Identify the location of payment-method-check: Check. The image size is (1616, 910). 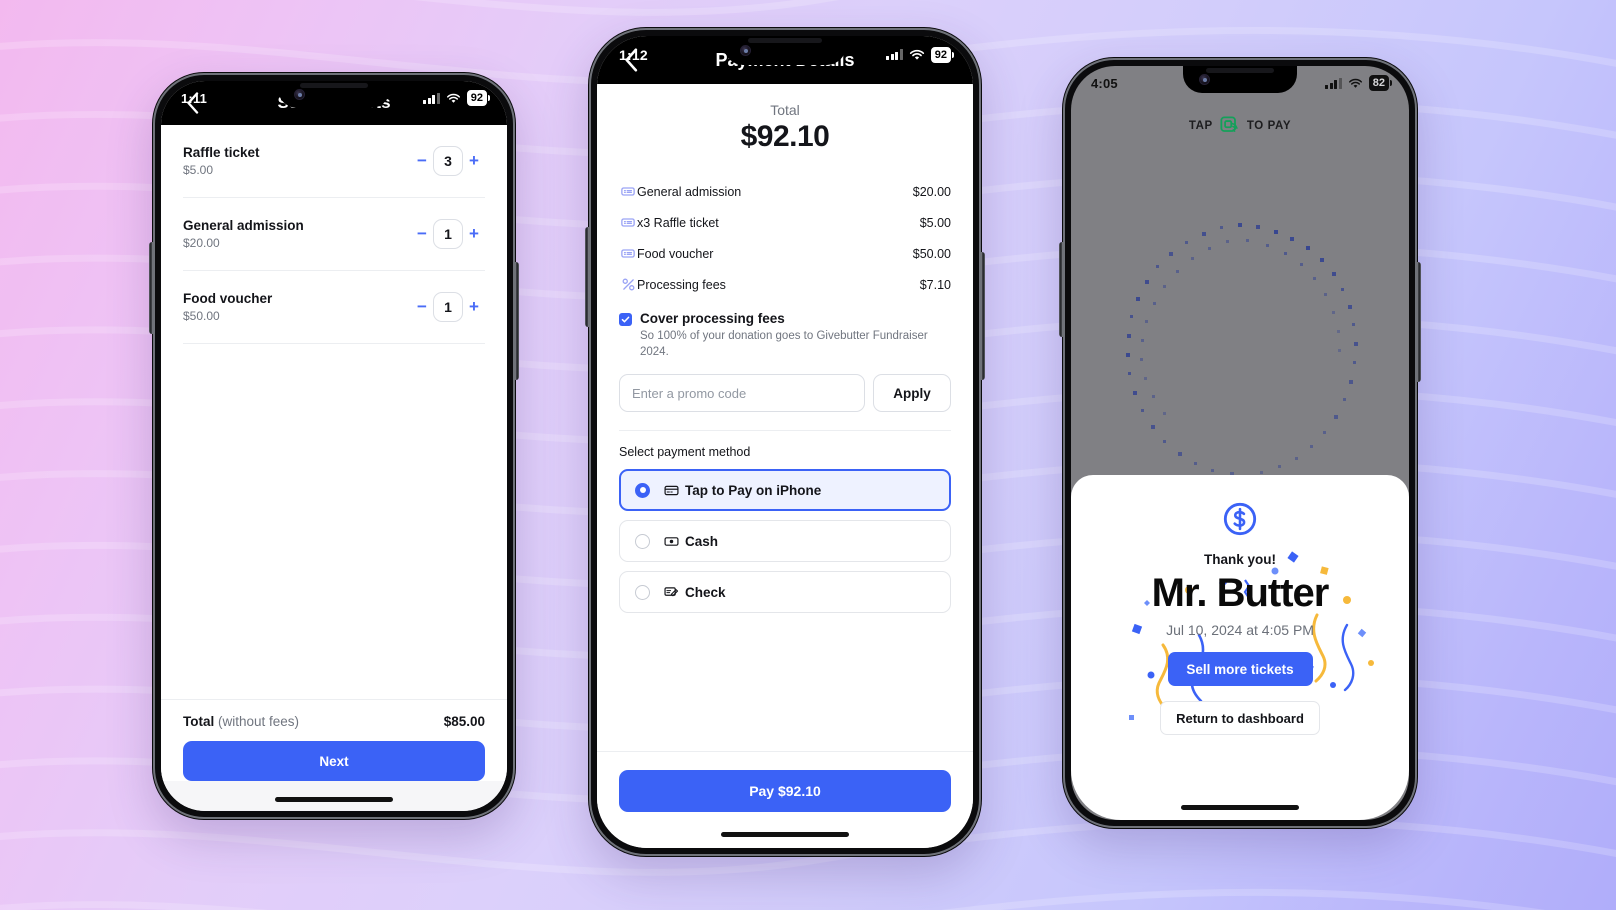
(785, 592).